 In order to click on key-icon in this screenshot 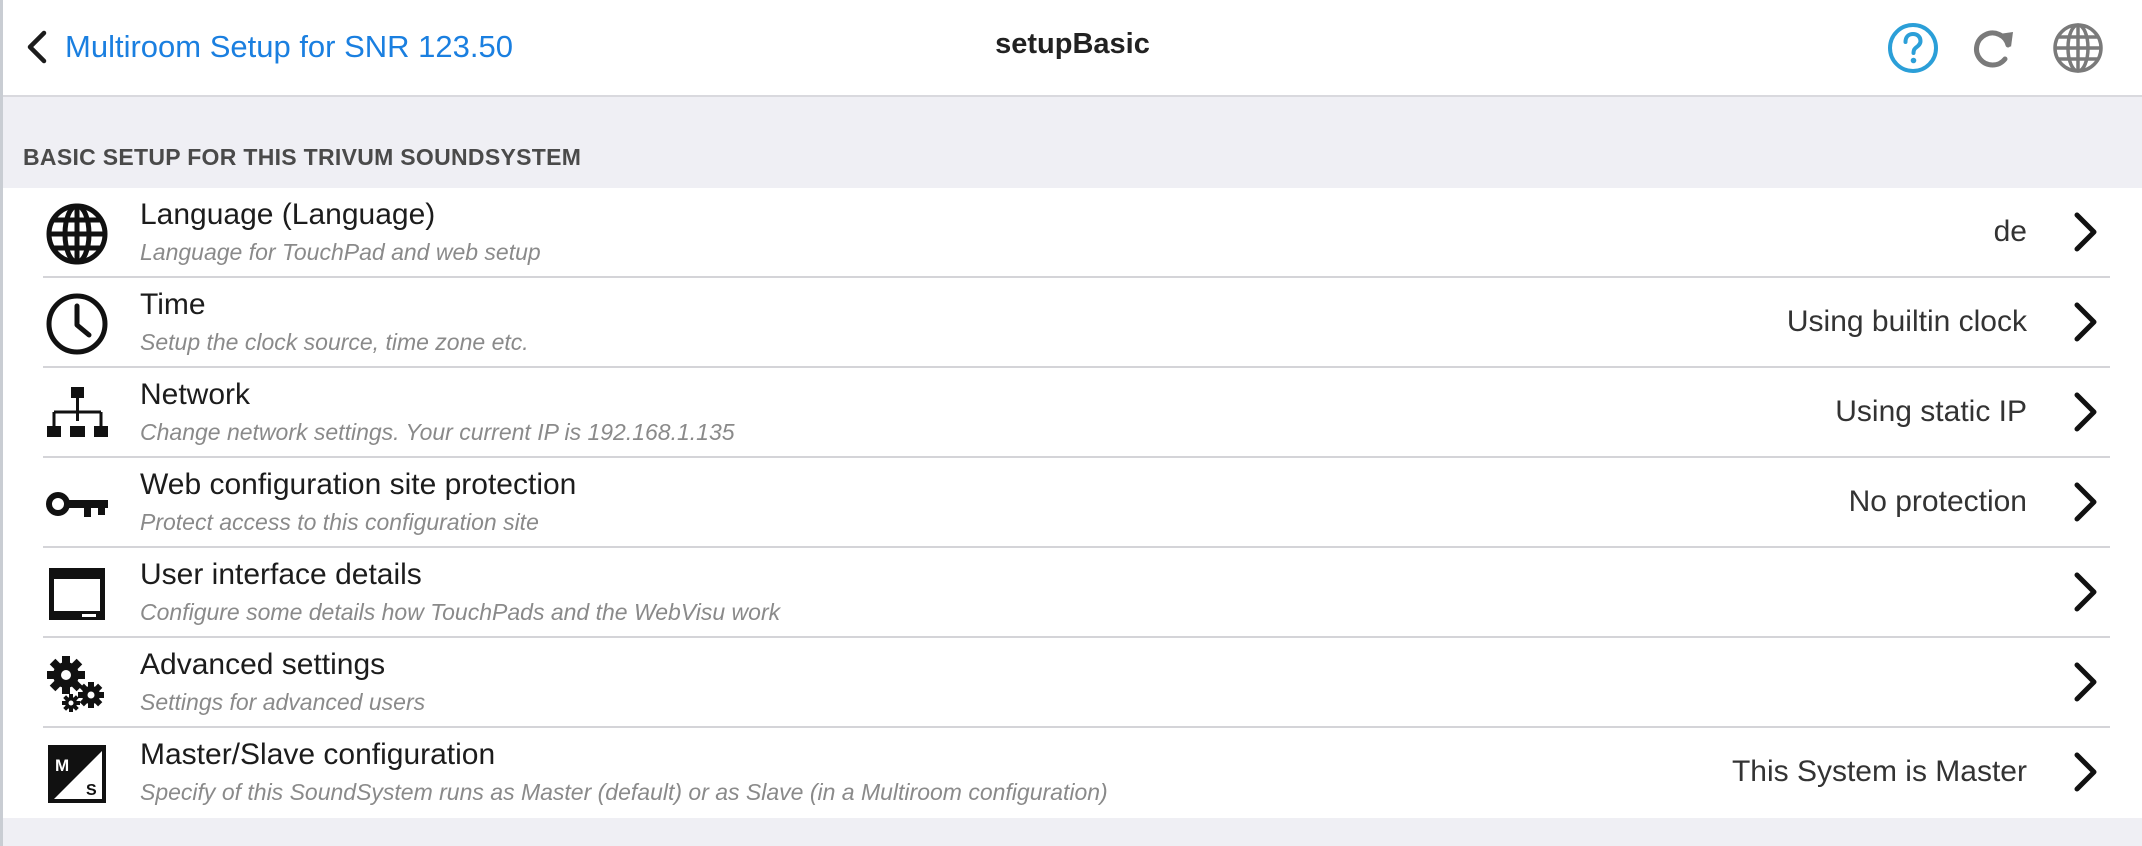, I will do `click(77, 504)`.